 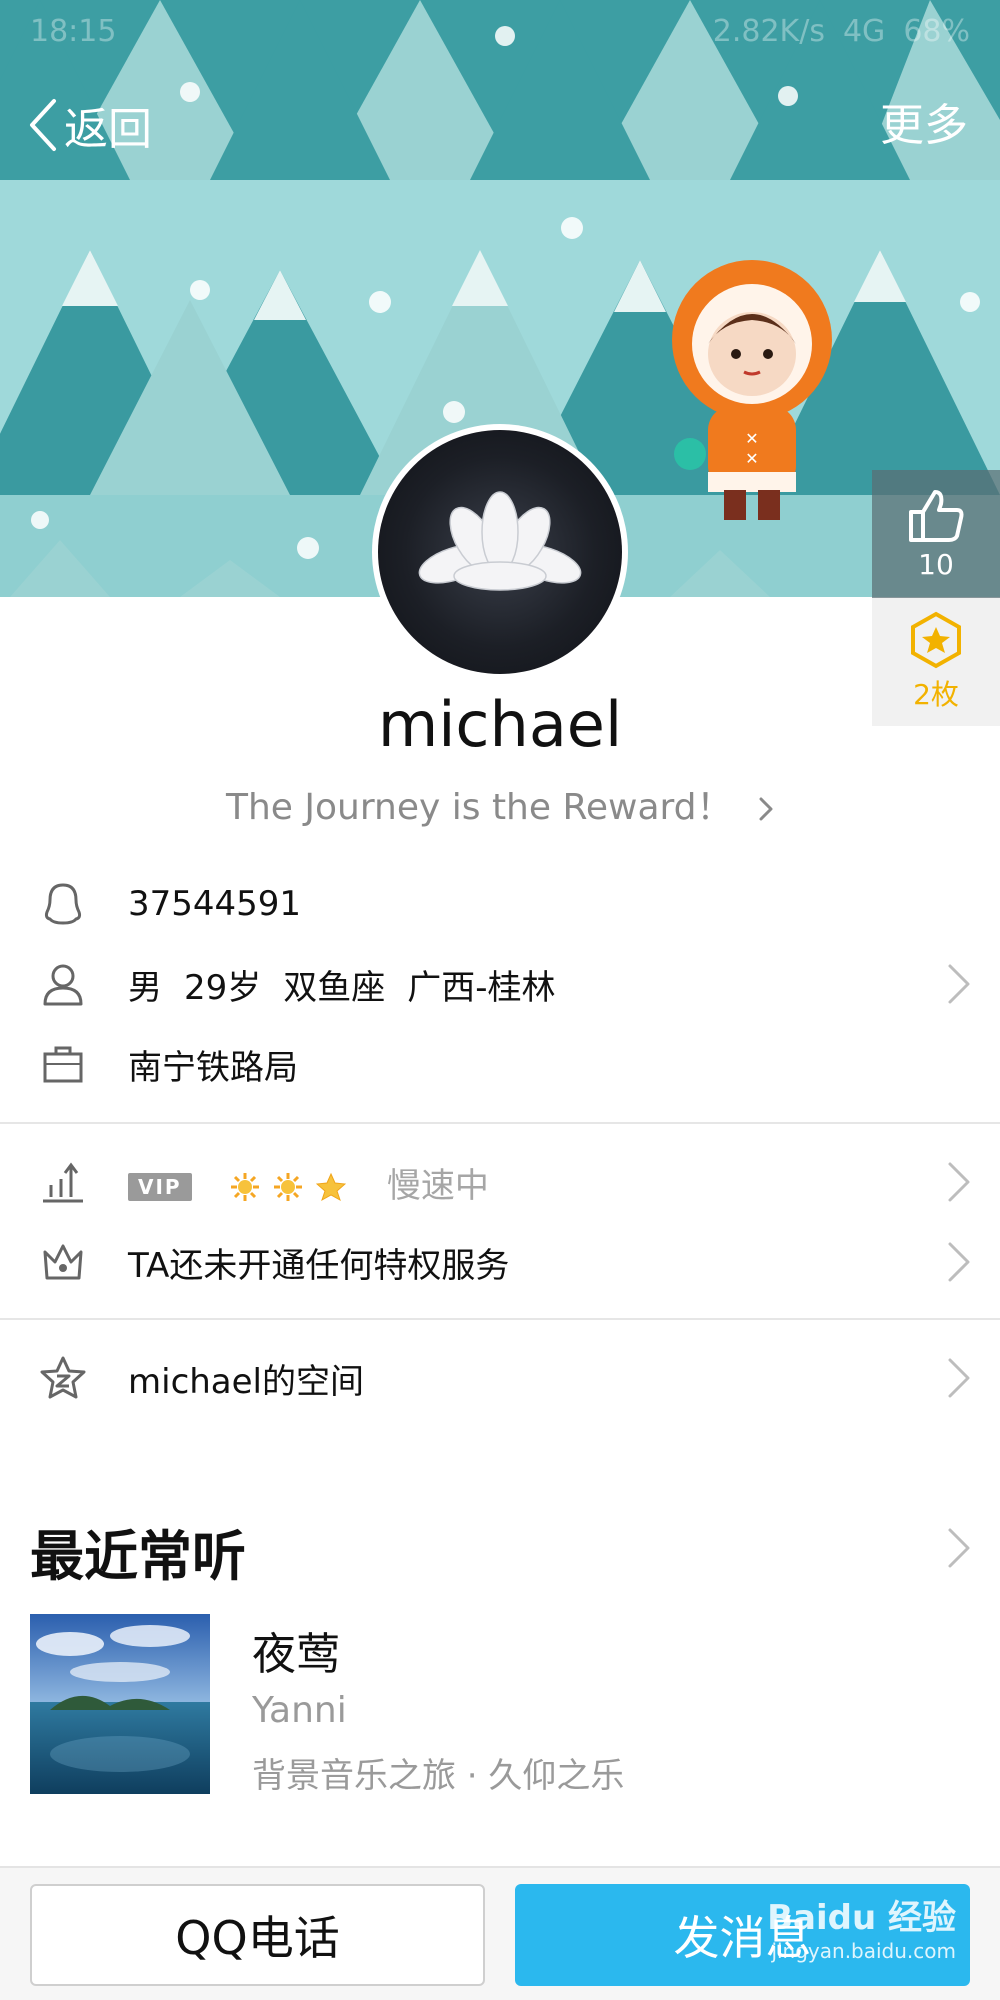 What do you see at coordinates (500, 904) in the screenshot?
I see `qq-number-row: 37544591` at bounding box center [500, 904].